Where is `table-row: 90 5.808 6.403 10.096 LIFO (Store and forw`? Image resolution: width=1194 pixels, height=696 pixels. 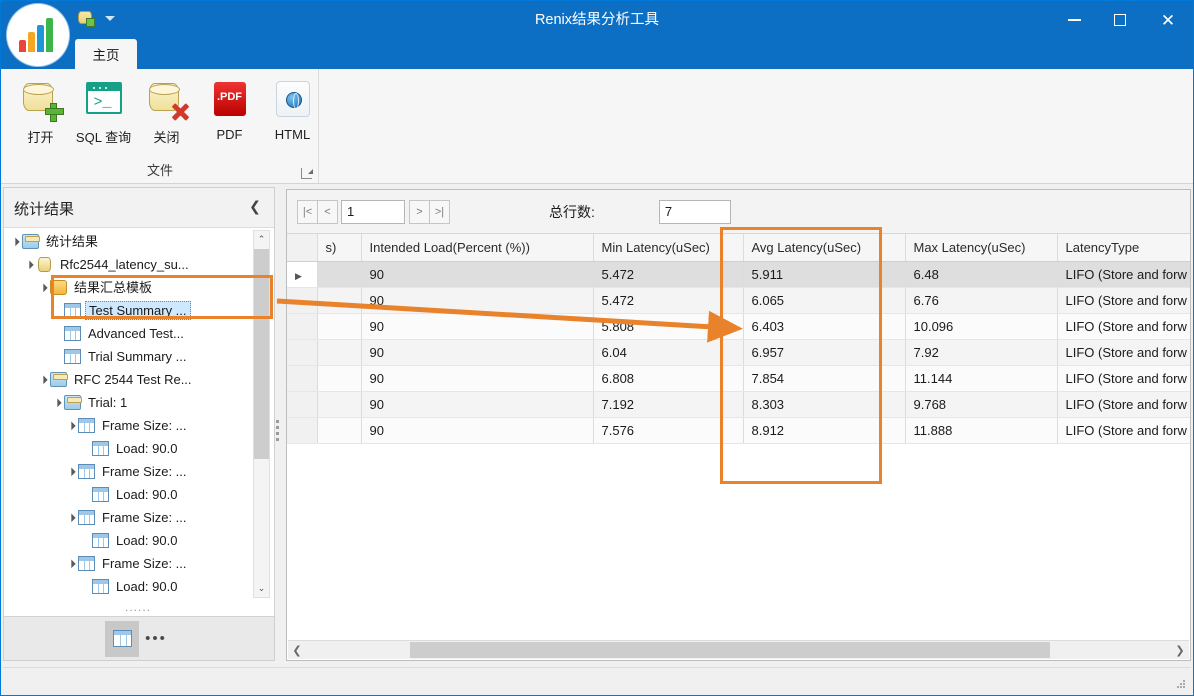 table-row: 90 5.808 6.403 10.096 LIFO (Store and forw is located at coordinates (738, 326).